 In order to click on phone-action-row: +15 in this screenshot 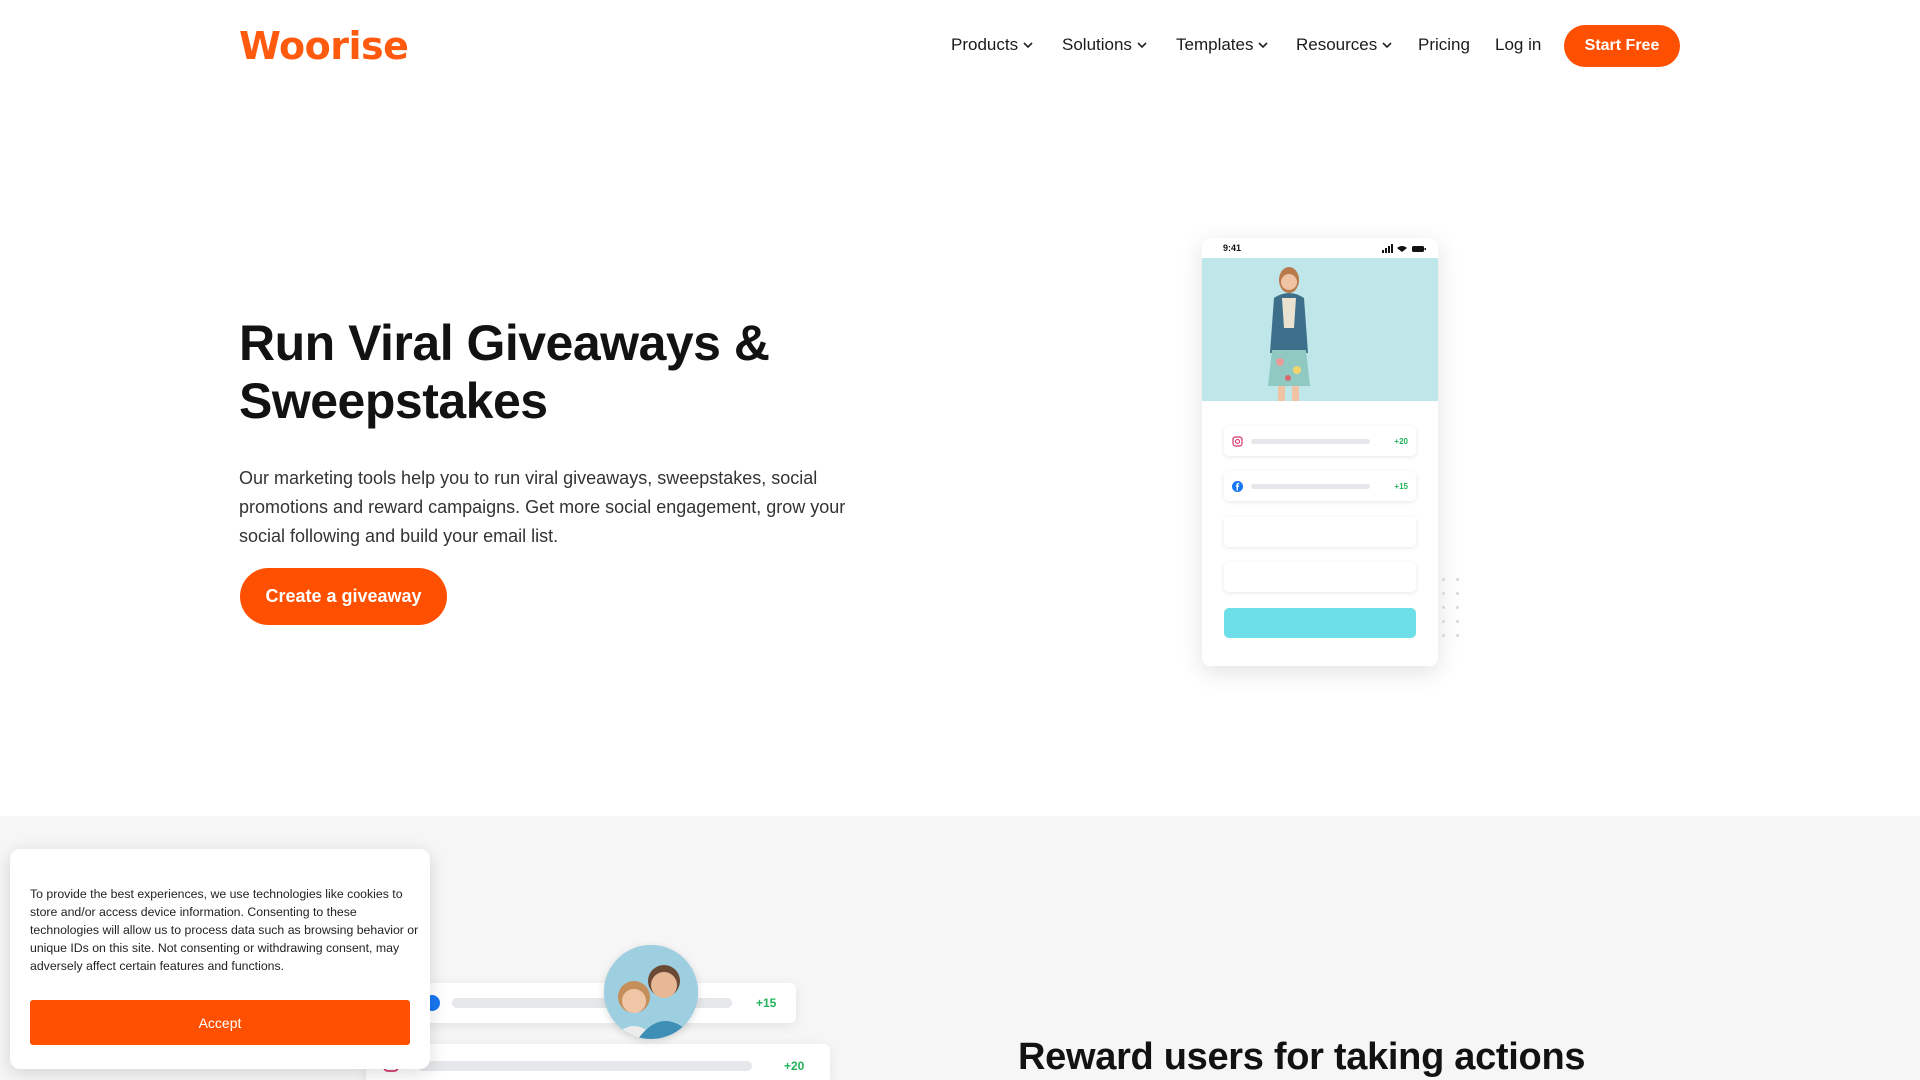, I will do `click(1320, 486)`.